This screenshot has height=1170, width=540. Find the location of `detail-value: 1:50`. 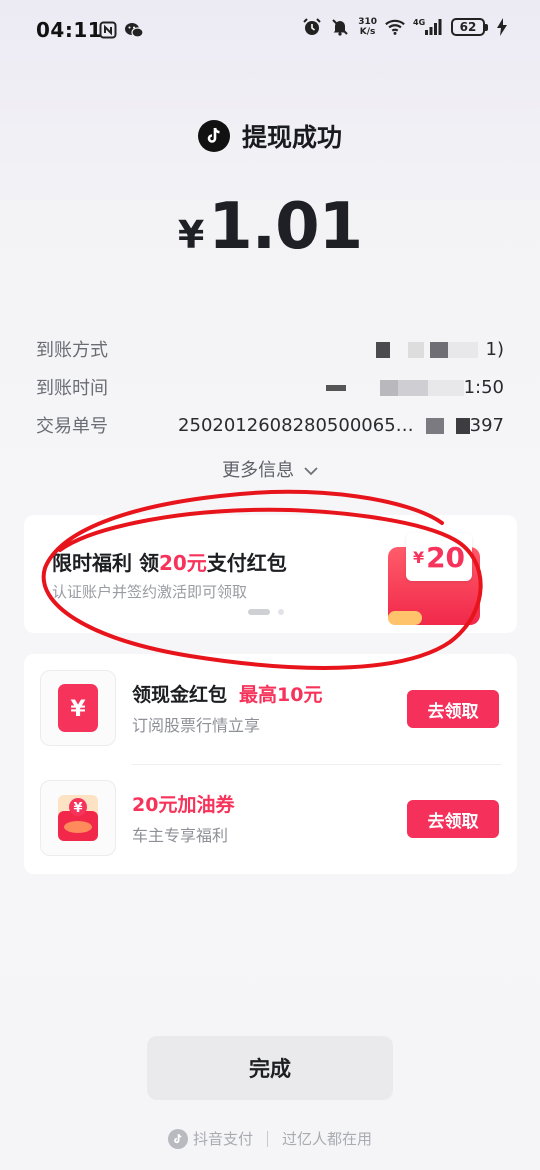

detail-value: 1:50 is located at coordinates (414, 387).